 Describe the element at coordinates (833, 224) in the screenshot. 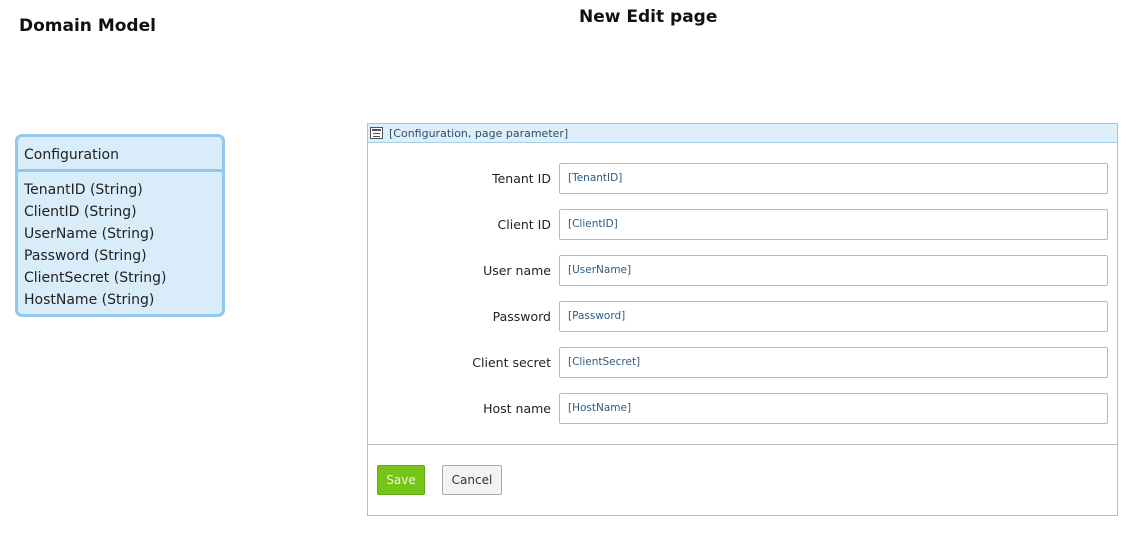

I see `client-id-input: [ClientID]` at that location.